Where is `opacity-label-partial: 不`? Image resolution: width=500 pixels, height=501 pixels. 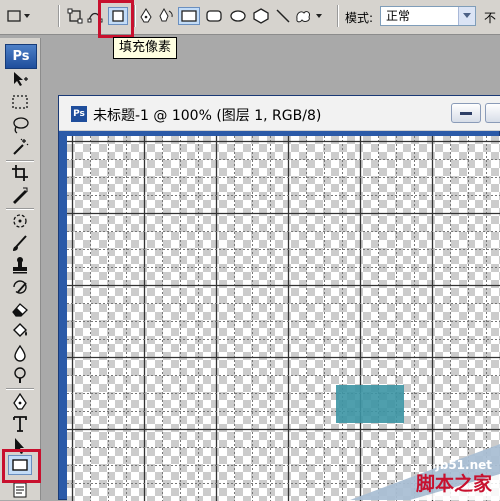
opacity-label-partial: 不 is located at coordinates (490, 18).